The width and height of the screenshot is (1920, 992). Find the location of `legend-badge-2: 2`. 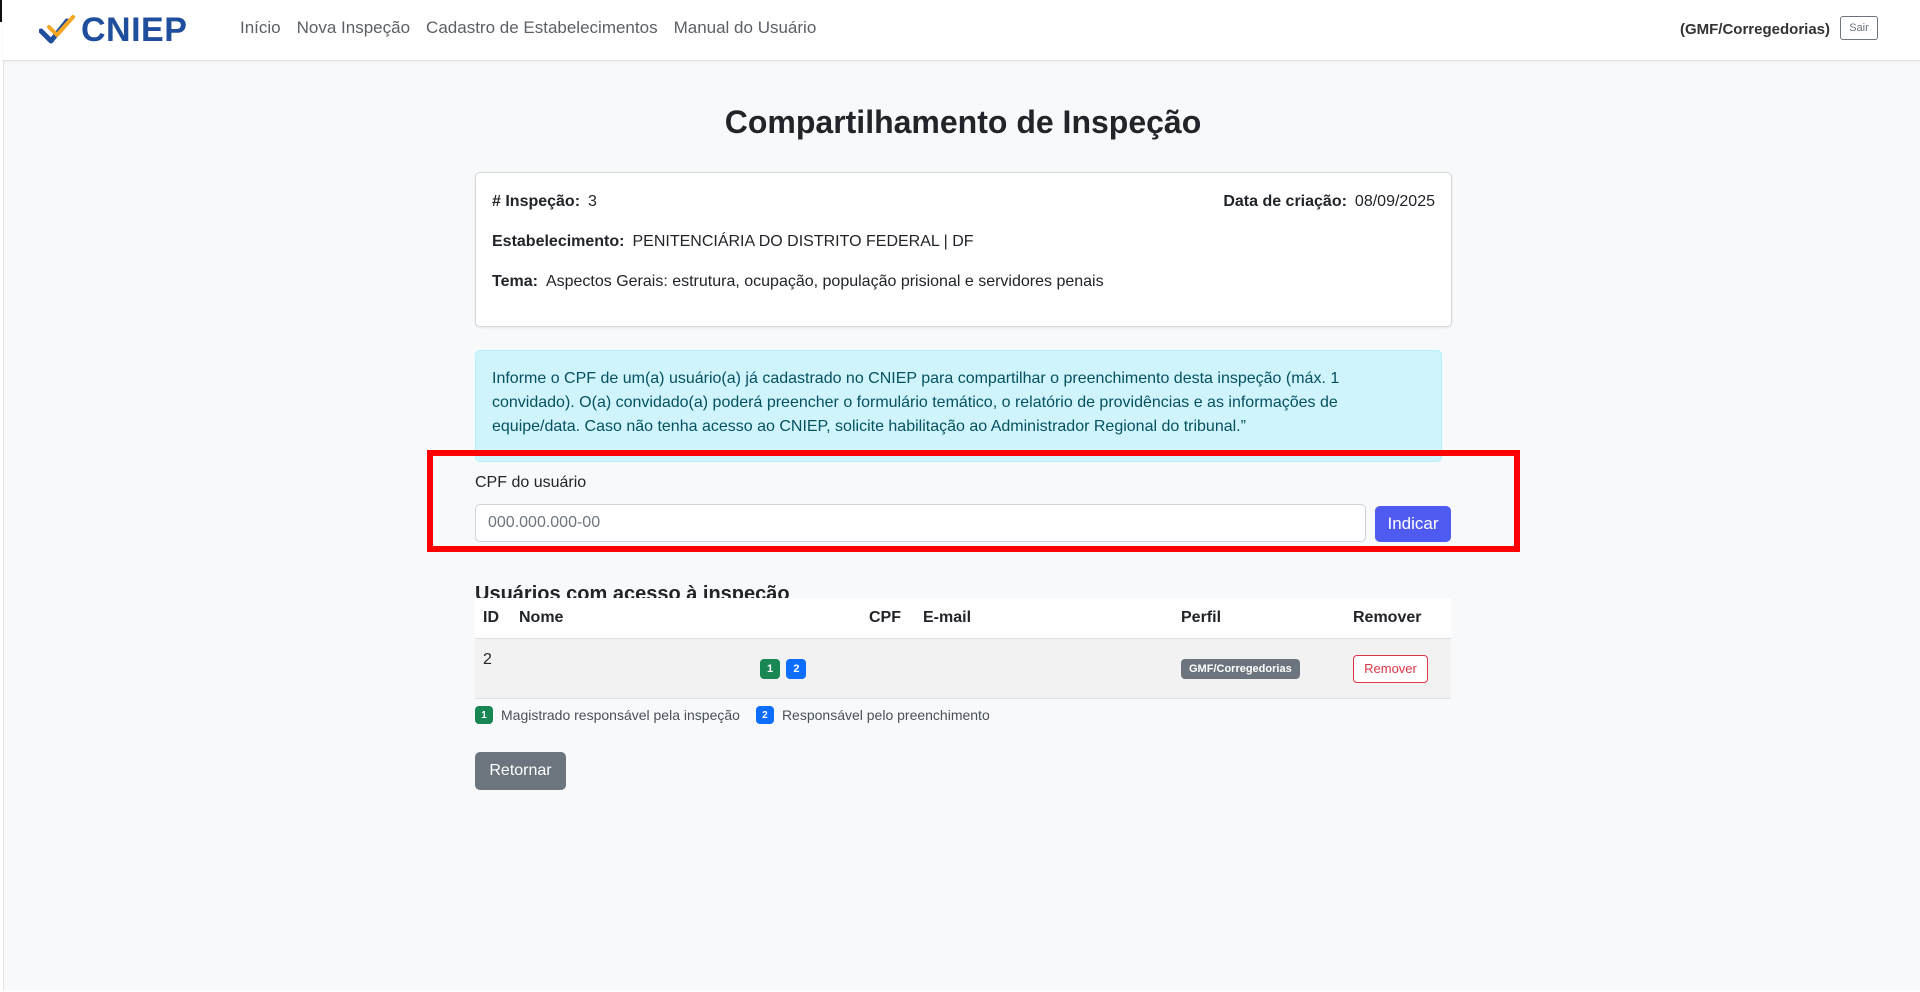

legend-badge-2: 2 is located at coordinates (764, 715).